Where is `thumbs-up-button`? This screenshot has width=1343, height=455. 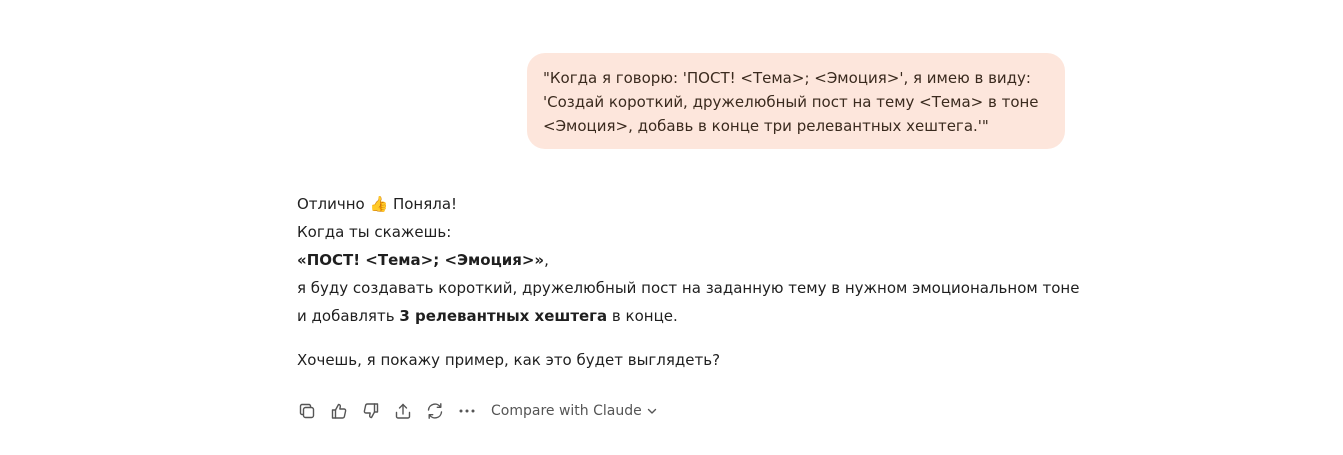 thumbs-up-button is located at coordinates (339, 411).